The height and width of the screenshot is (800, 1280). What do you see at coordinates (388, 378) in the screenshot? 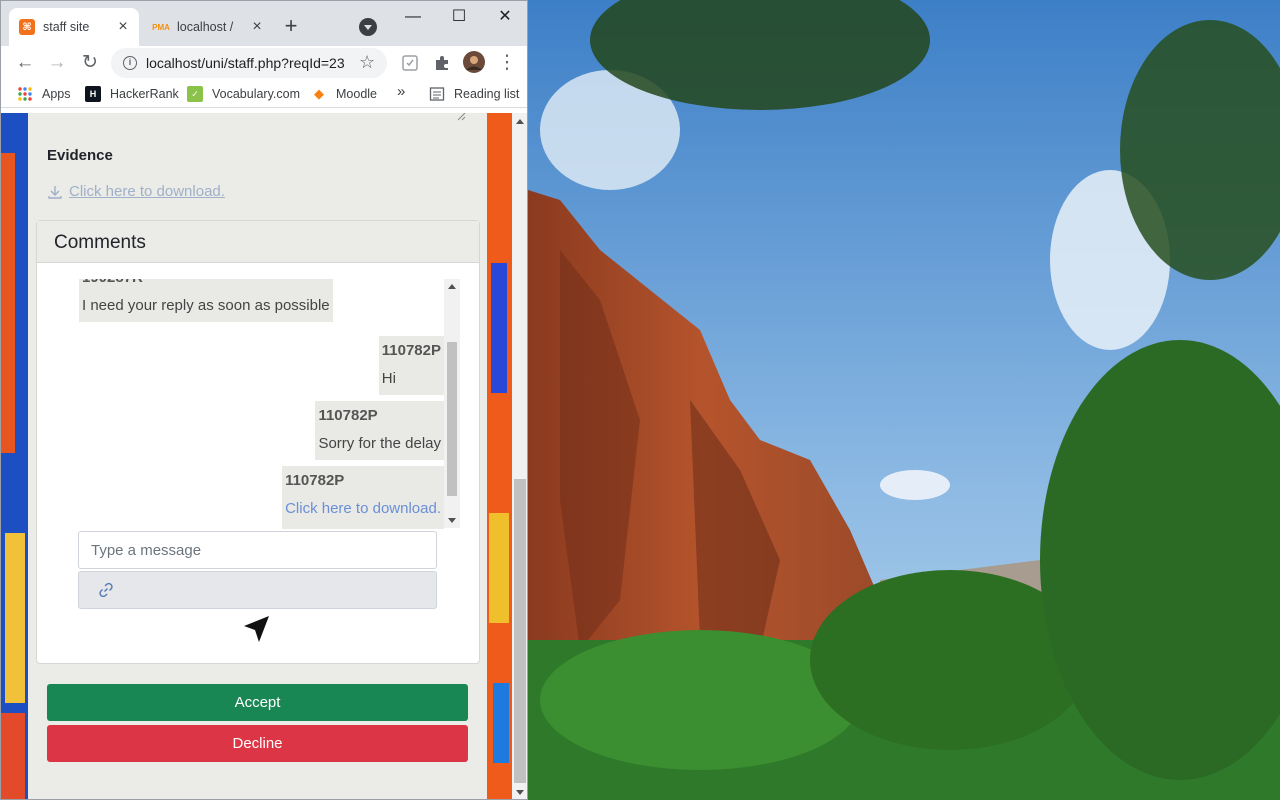
I see `message-text: Hi` at bounding box center [388, 378].